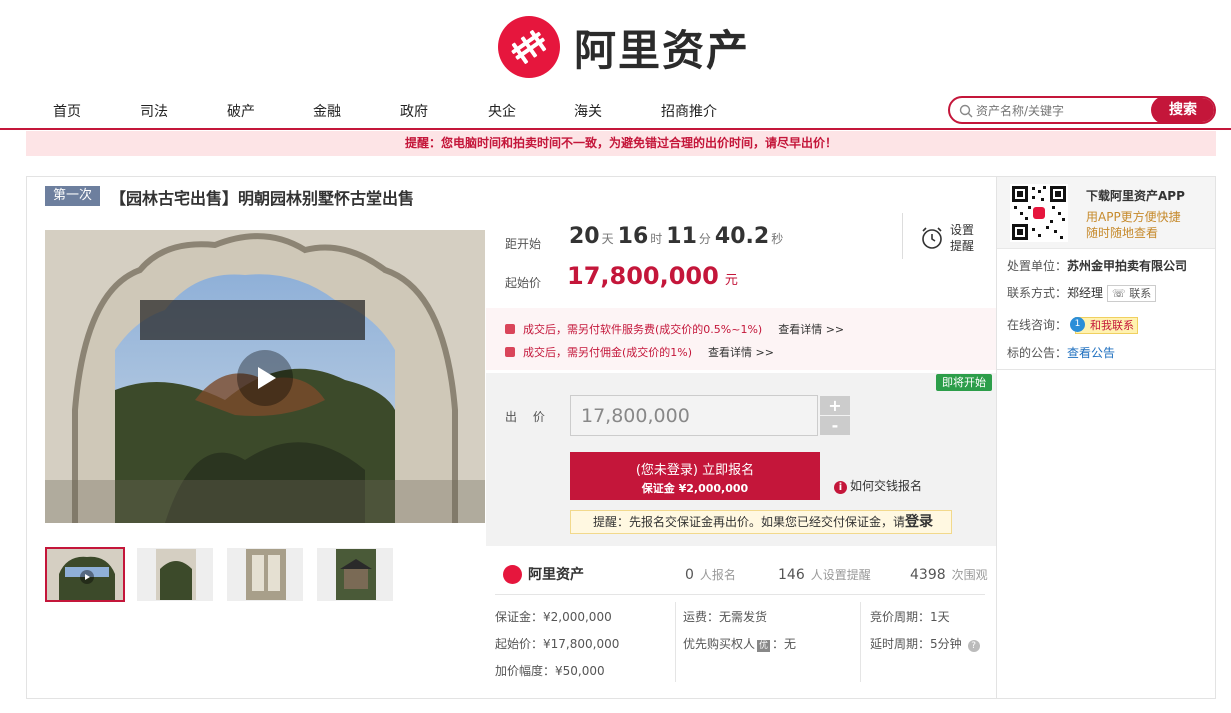  I want to click on info-start-price: 起始价：¥17,800,000, so click(557, 644).